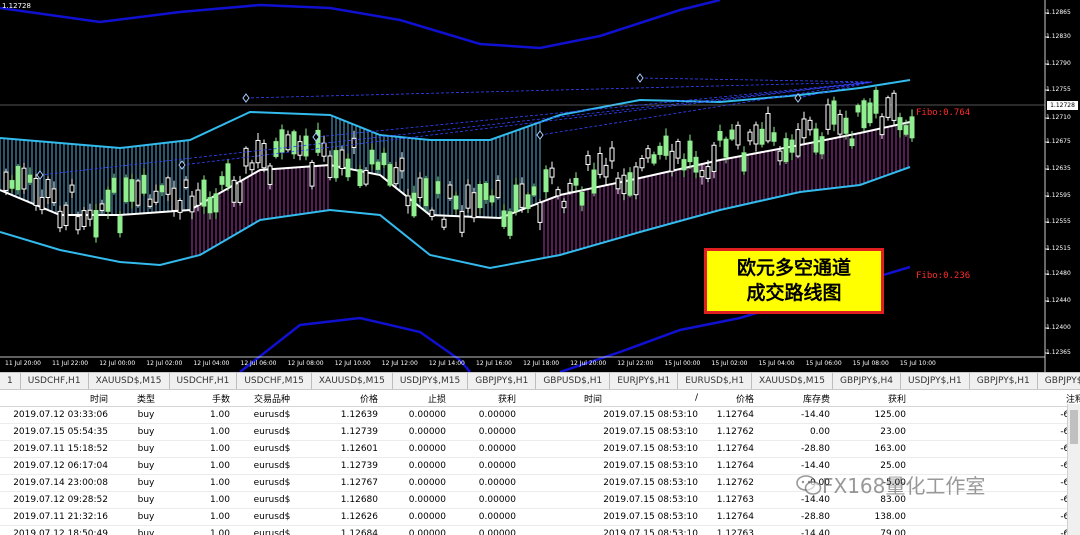  What do you see at coordinates (796, 398) in the screenshot?
I see `column-header: 库存费` at bounding box center [796, 398].